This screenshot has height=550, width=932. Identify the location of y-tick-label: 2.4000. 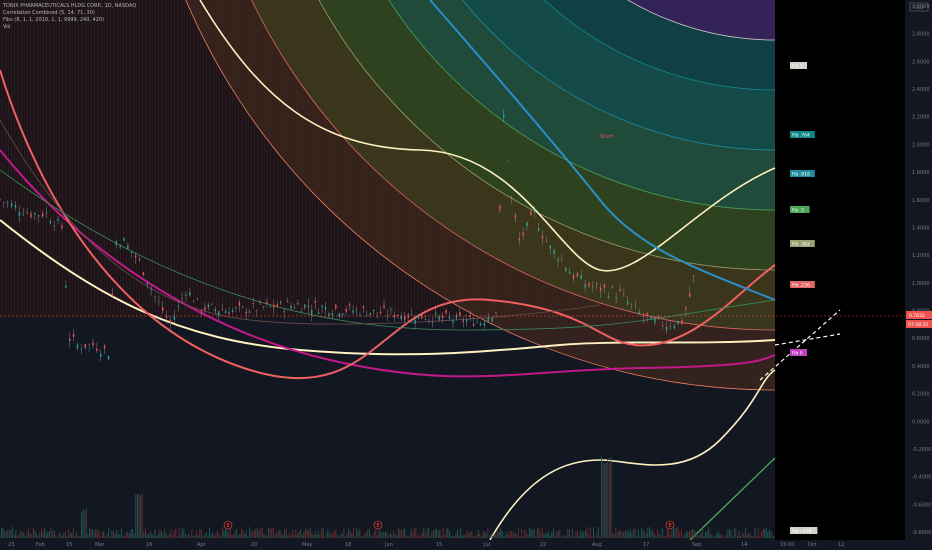
(921, 90).